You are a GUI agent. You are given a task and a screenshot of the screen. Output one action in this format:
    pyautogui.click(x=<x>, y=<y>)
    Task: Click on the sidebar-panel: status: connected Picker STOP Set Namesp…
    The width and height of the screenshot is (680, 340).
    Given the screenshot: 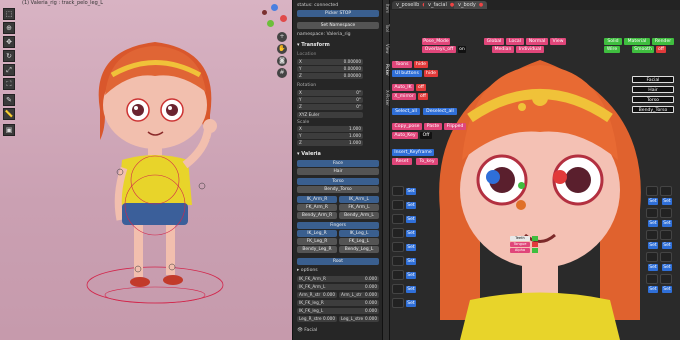 What is the action you would take?
    pyautogui.click(x=338, y=170)
    